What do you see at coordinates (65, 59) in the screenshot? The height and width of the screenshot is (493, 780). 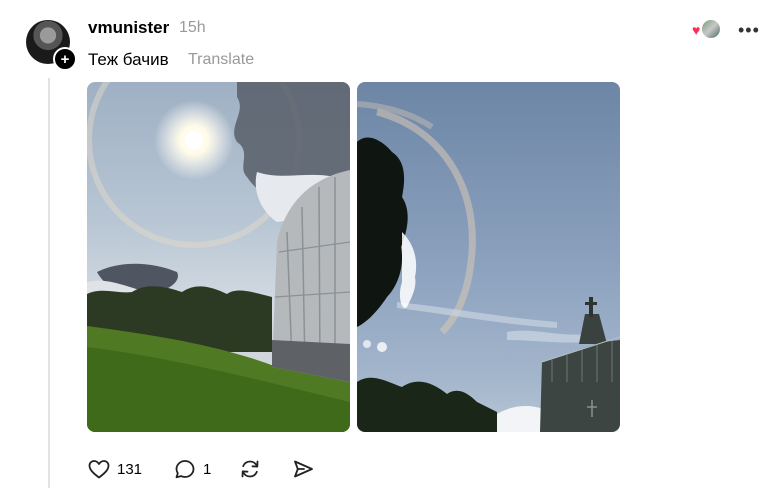 I see `follow-plus-icon: +` at bounding box center [65, 59].